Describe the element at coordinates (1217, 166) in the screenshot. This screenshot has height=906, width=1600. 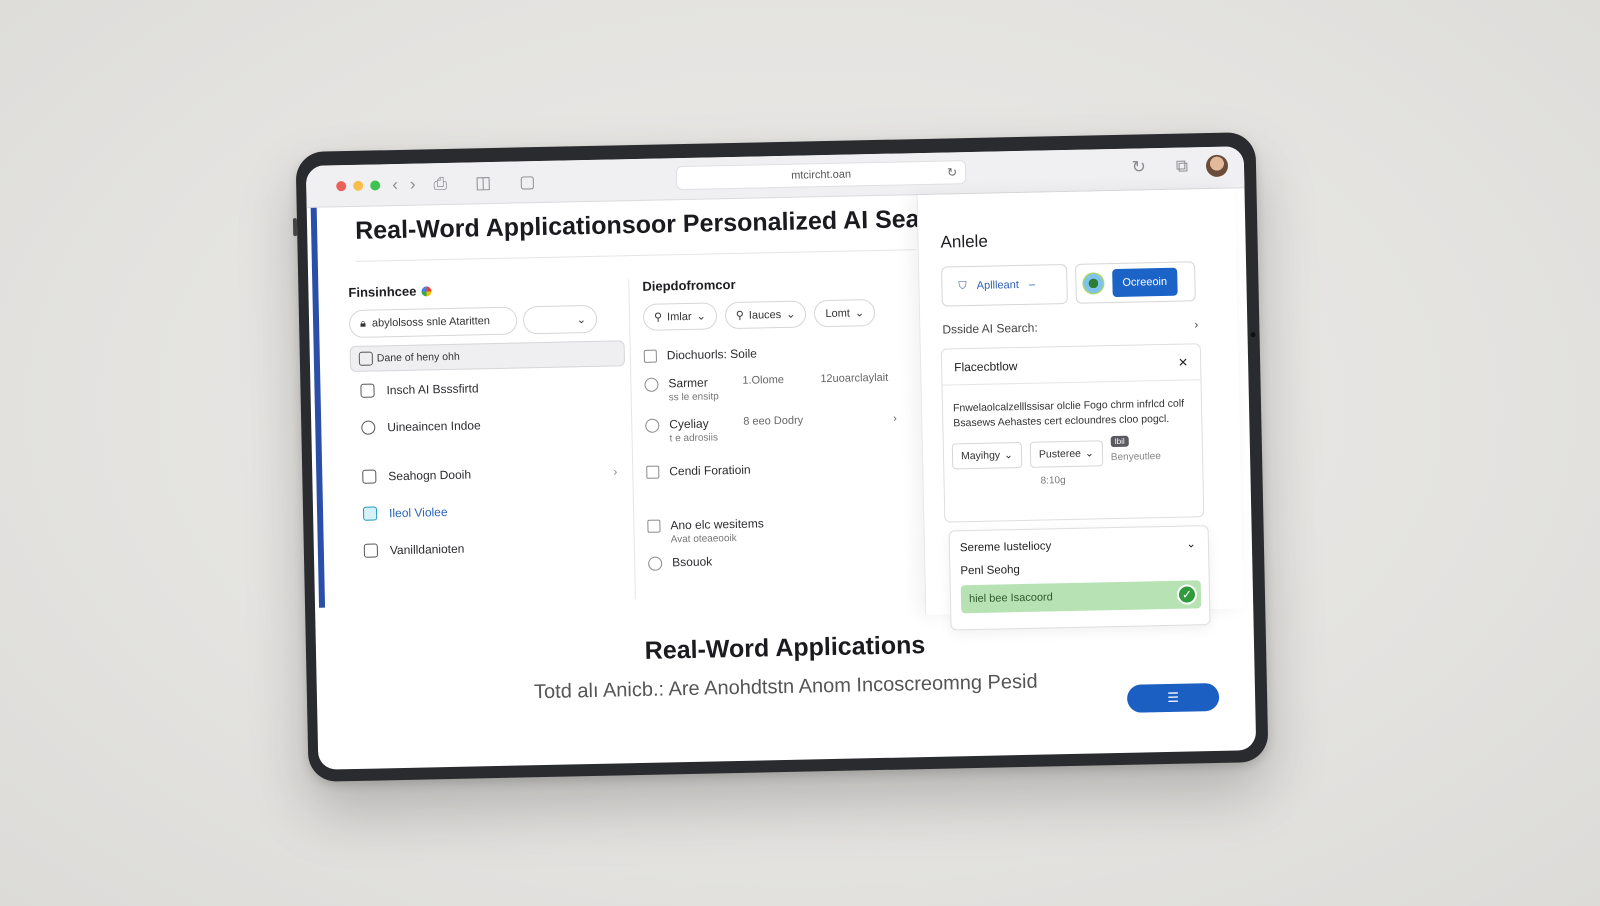
I see `avatar` at that location.